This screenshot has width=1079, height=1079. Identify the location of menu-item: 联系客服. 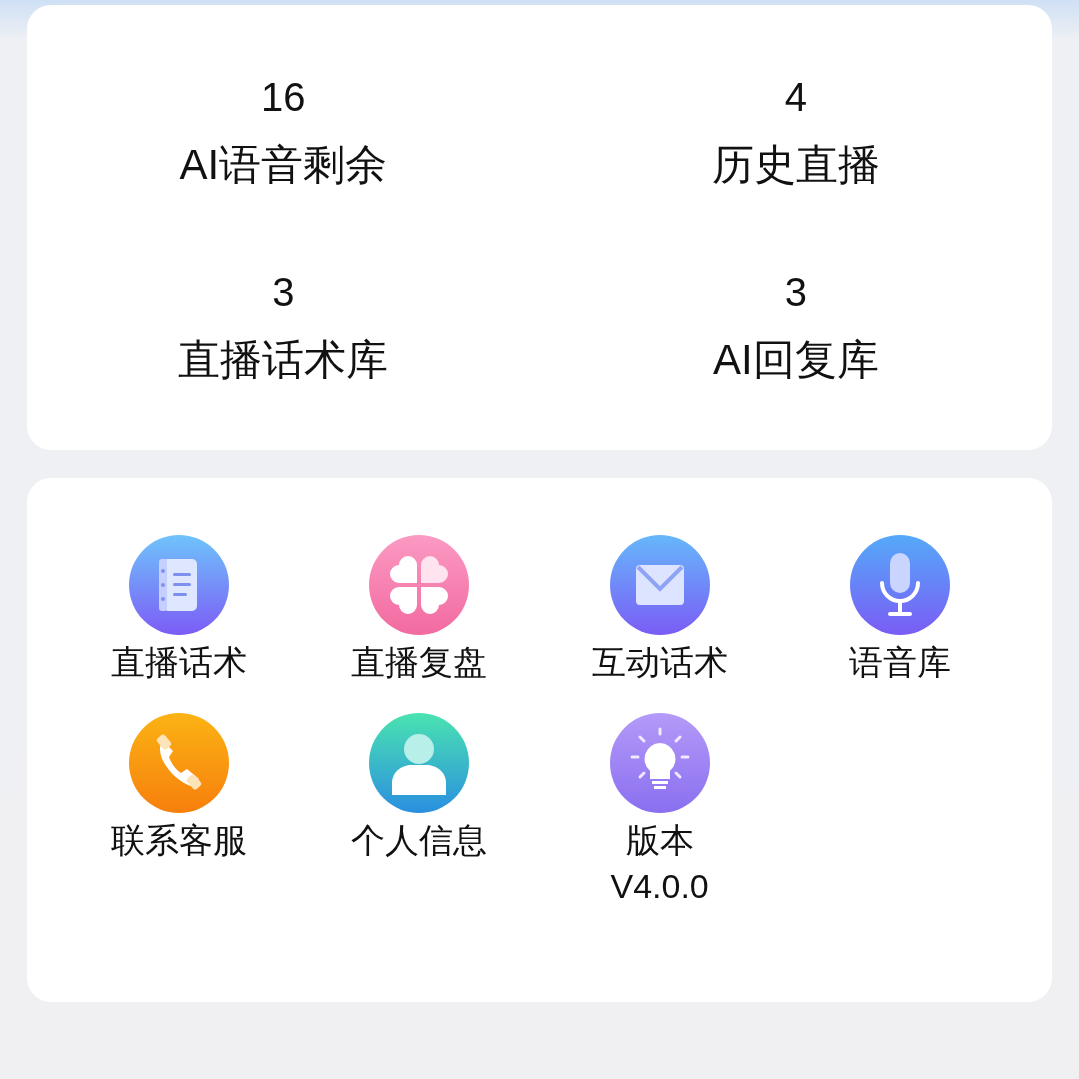
(179, 811).